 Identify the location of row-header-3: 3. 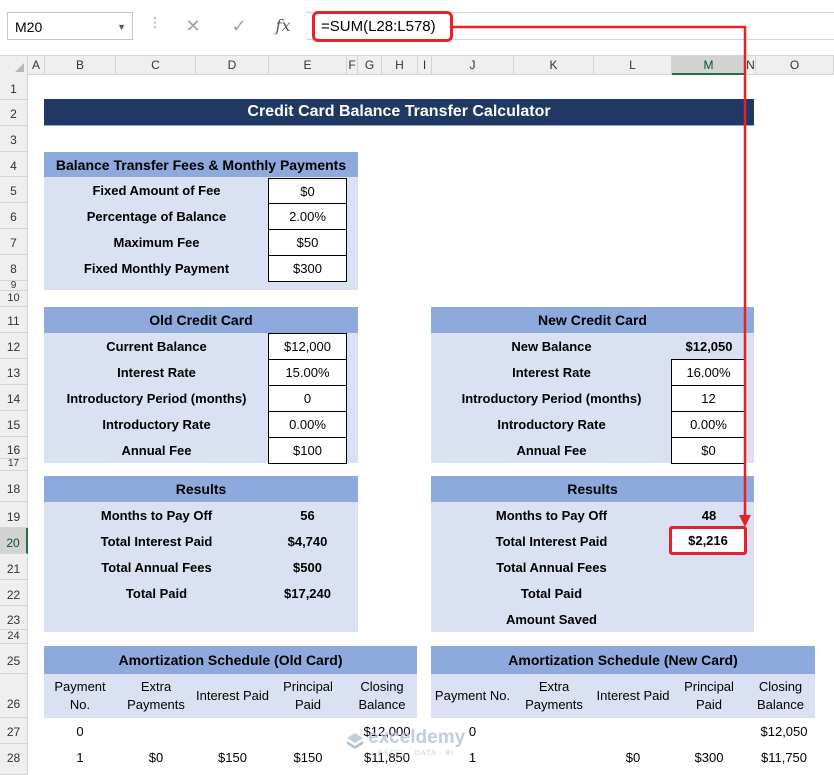
(14, 139).